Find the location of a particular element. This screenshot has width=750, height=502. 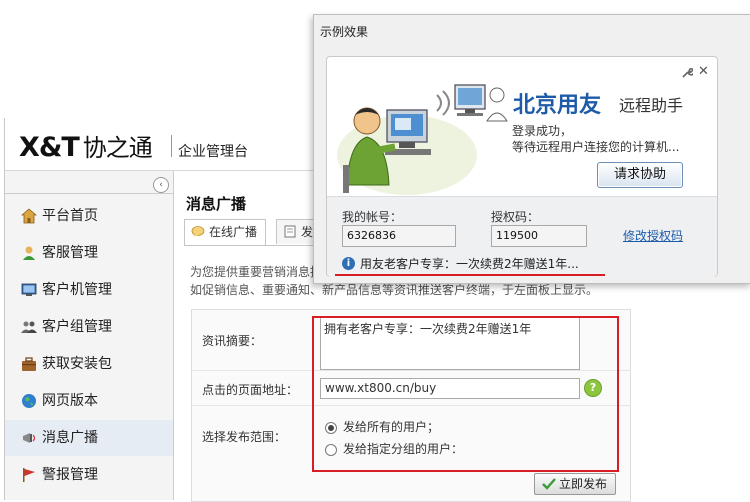

sidebar-item-client-groups: 客户组管理 is located at coordinates (89, 327).